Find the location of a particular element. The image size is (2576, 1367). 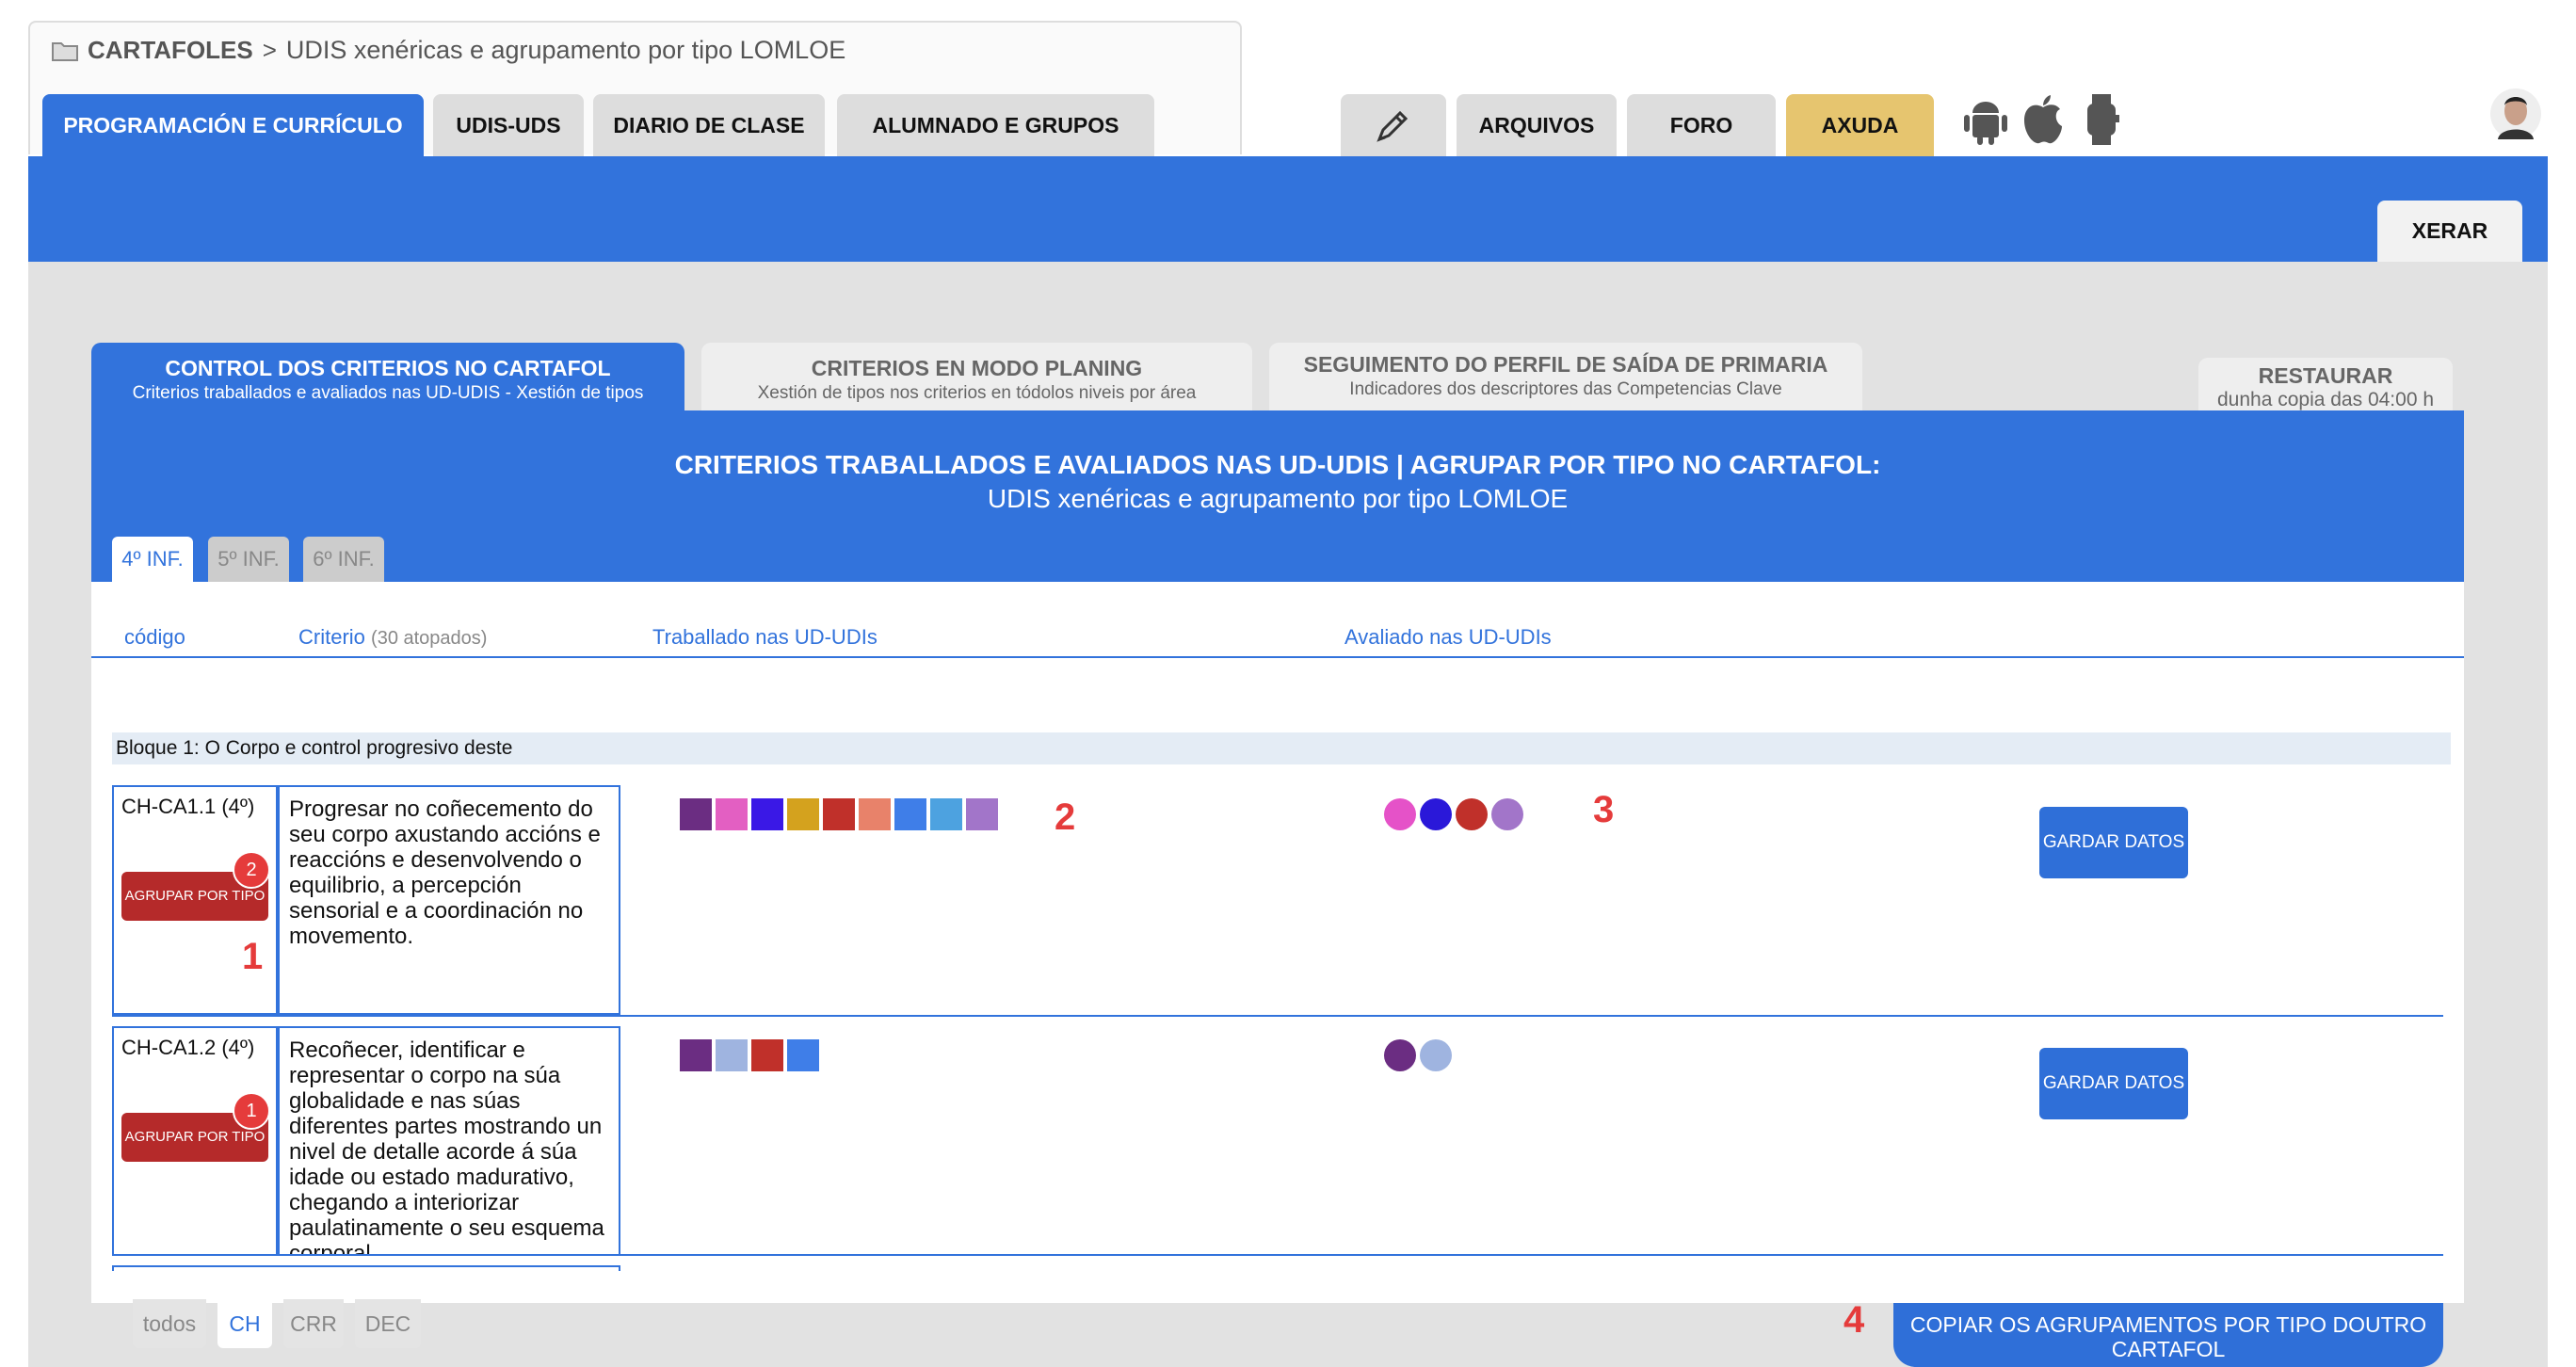

tab-modo-planing-title: CRITERIOS EN MODO PLANING is located at coordinates (977, 368).